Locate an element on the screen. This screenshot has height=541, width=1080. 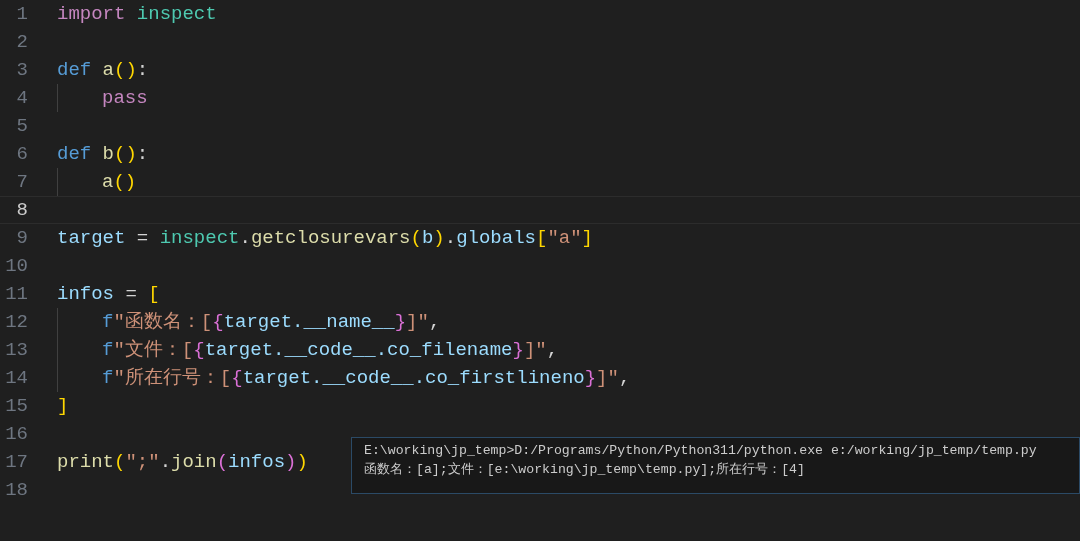
line-number: 16 is located at coordinates (16, 434).